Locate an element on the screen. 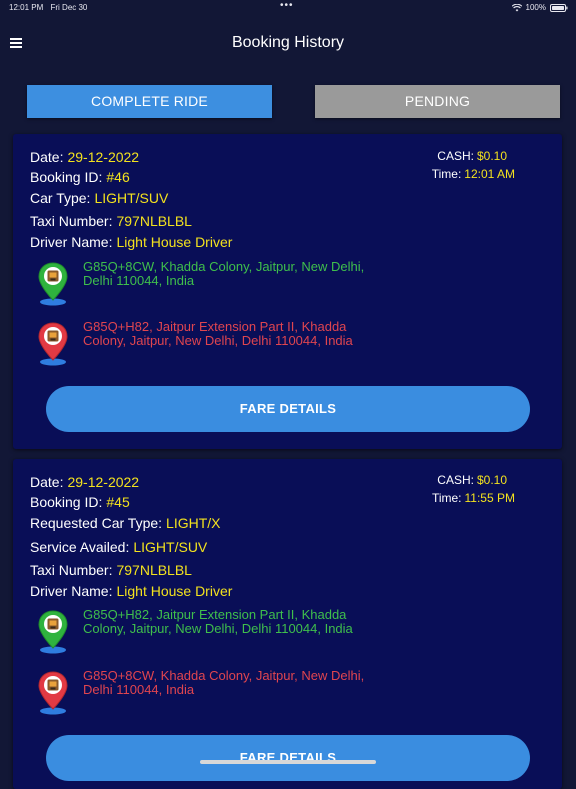  time-value: 11:55 PM is located at coordinates (489, 498).